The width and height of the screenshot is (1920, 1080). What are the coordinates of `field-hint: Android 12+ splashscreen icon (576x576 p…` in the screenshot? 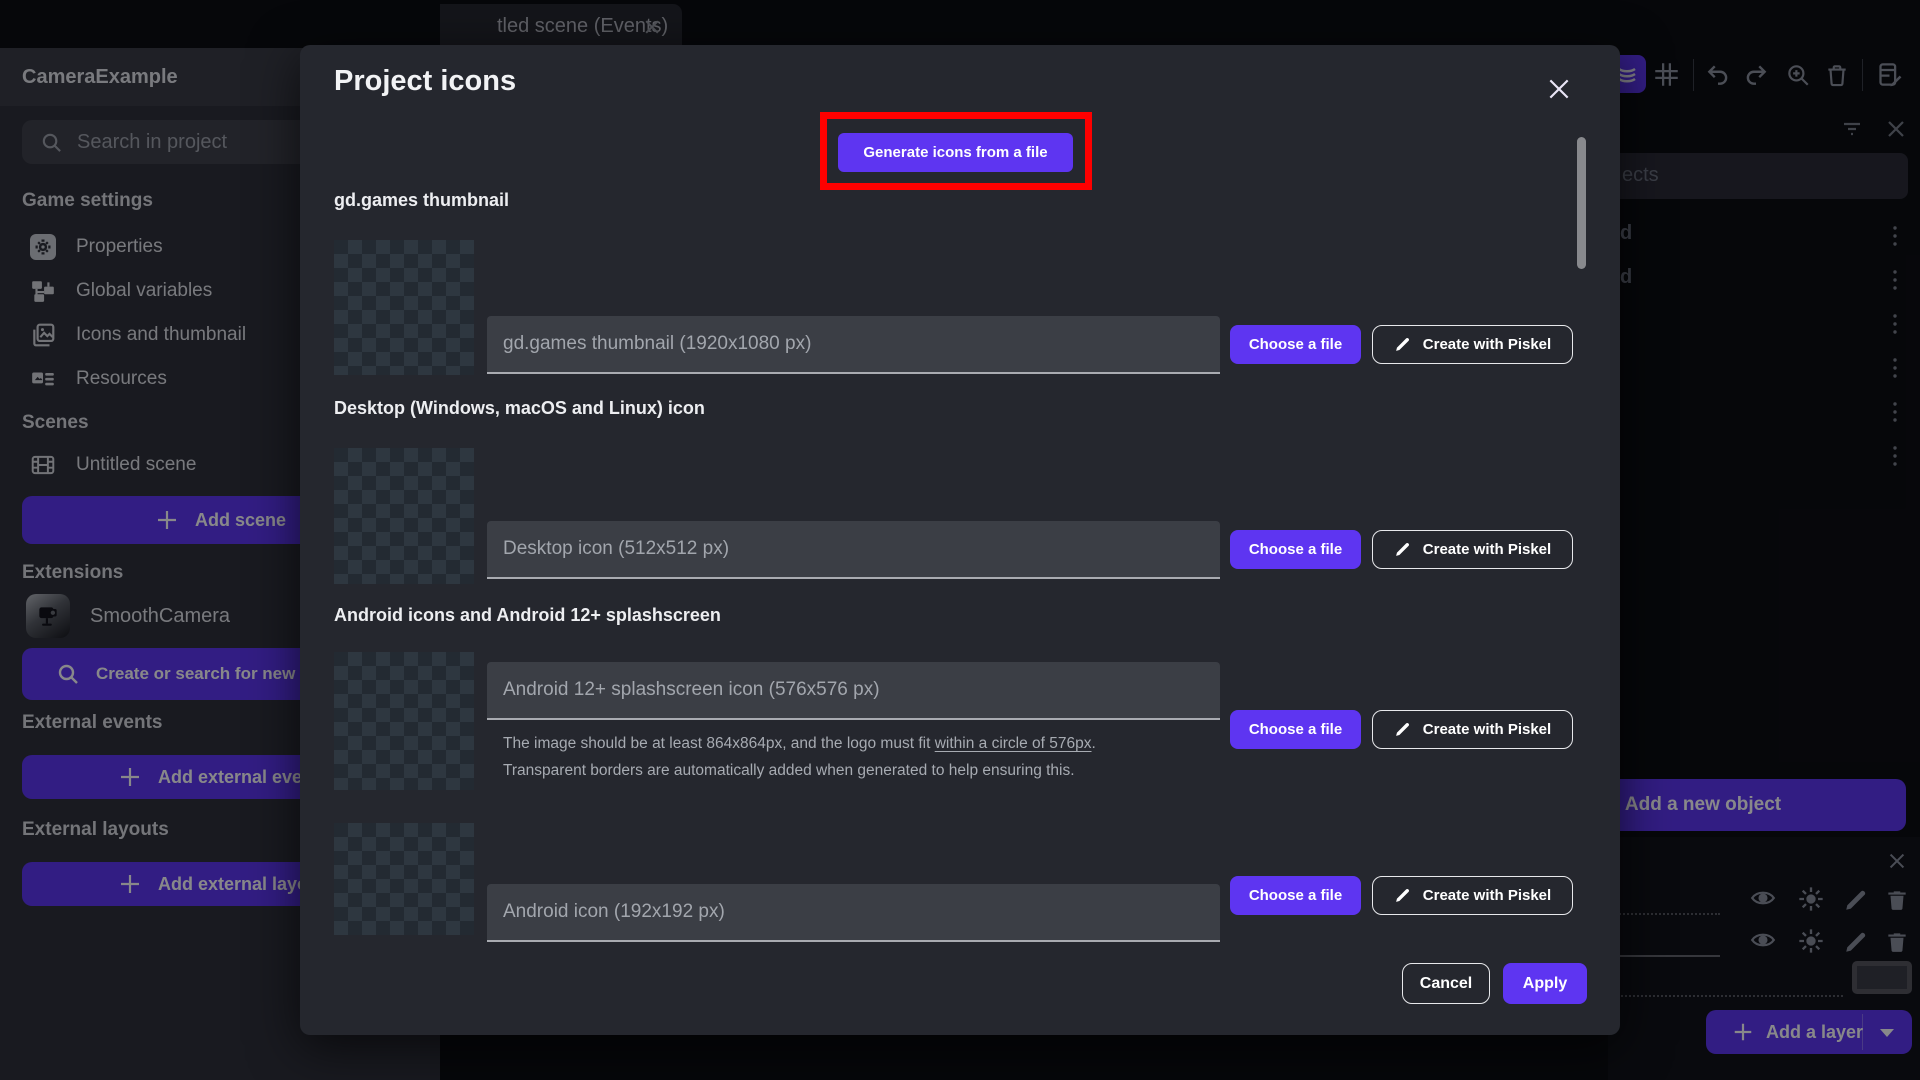 It's located at (691, 689).